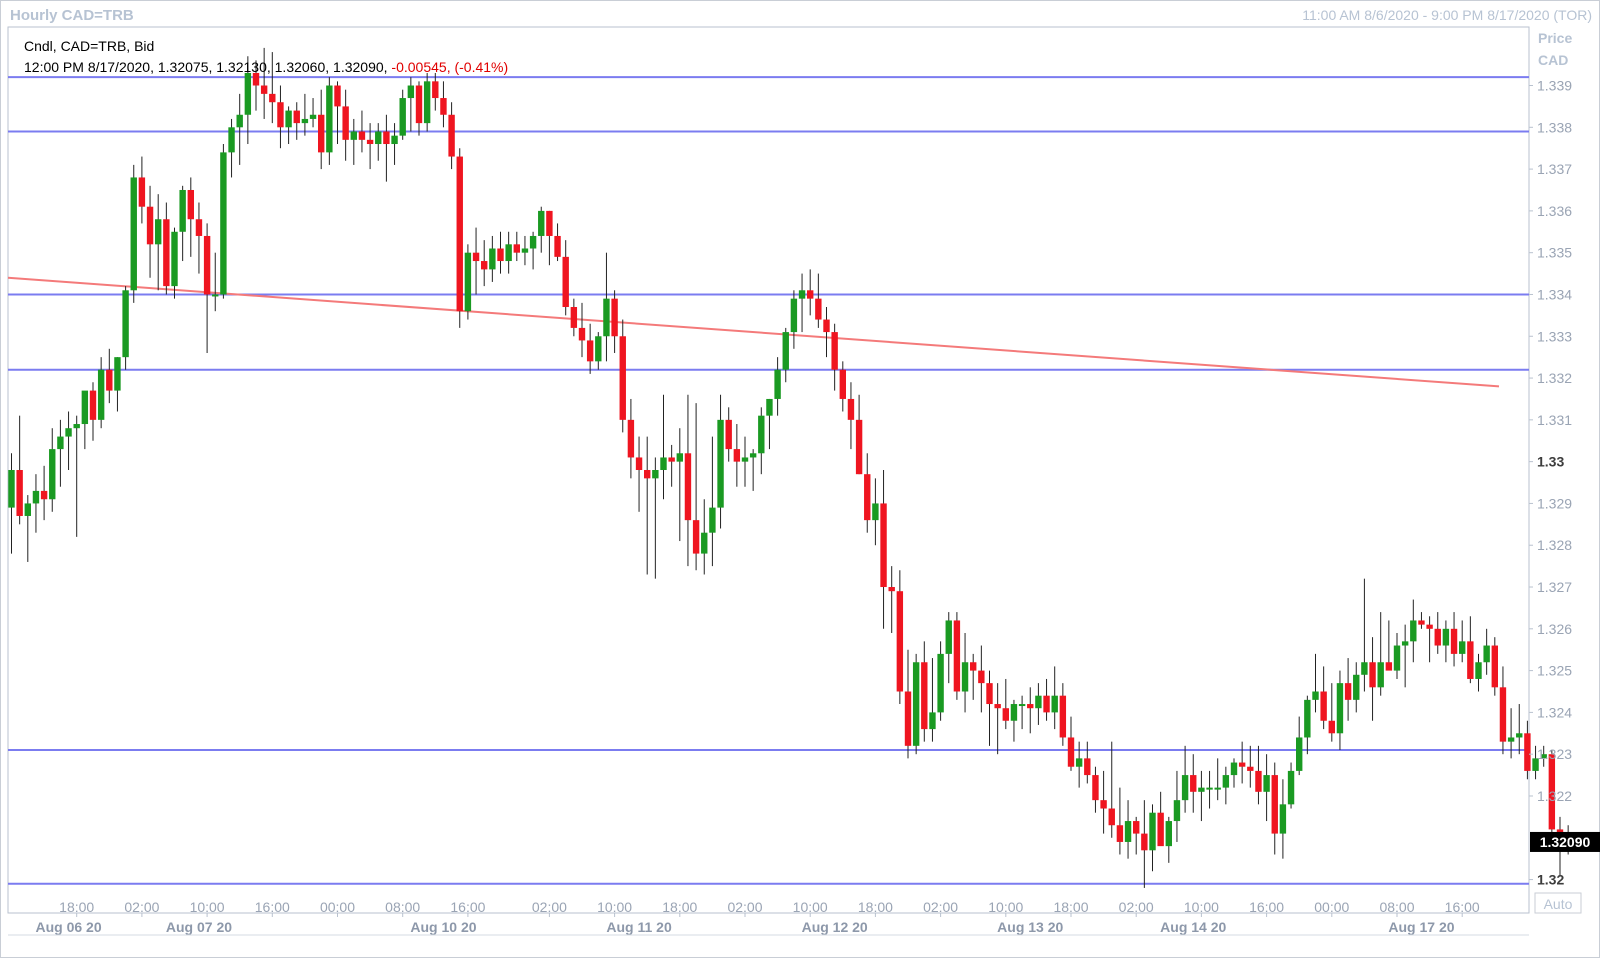 This screenshot has height=958, width=1600. I want to click on price-tick-label: 1.325, so click(1554, 671).